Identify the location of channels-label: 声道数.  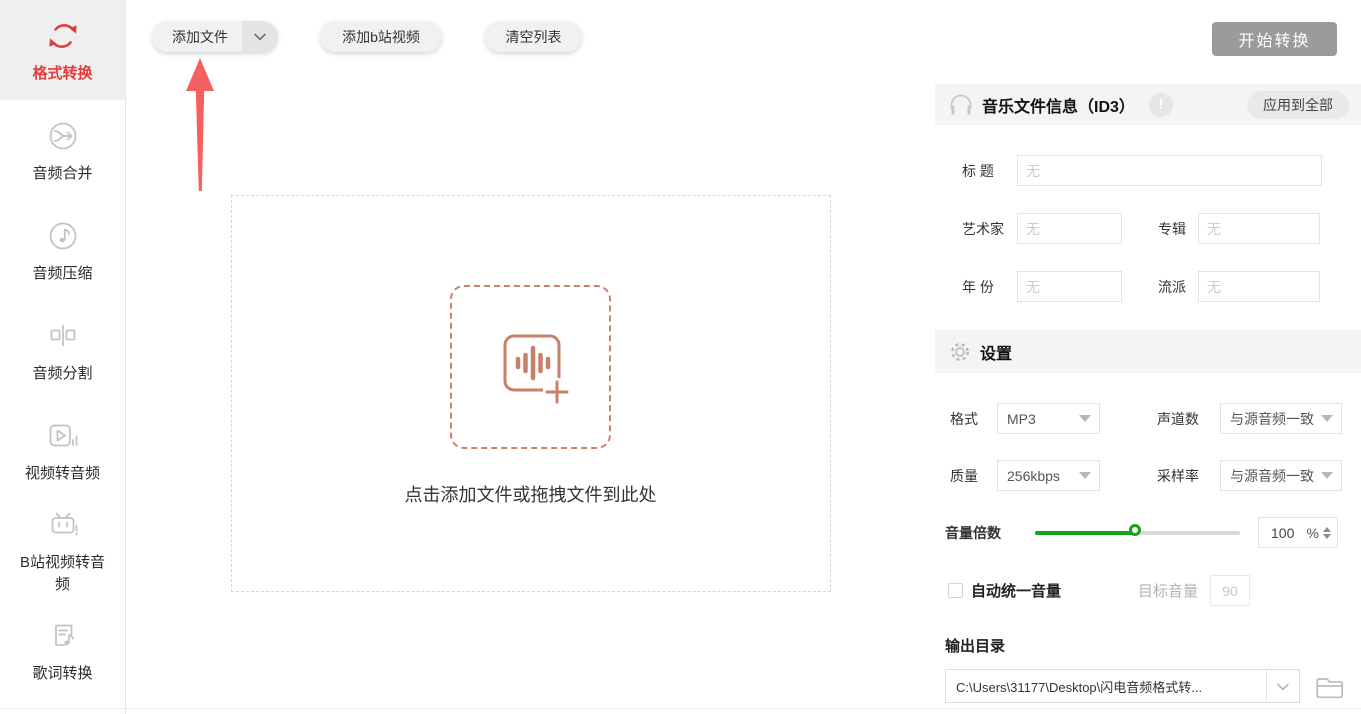
(1178, 418).